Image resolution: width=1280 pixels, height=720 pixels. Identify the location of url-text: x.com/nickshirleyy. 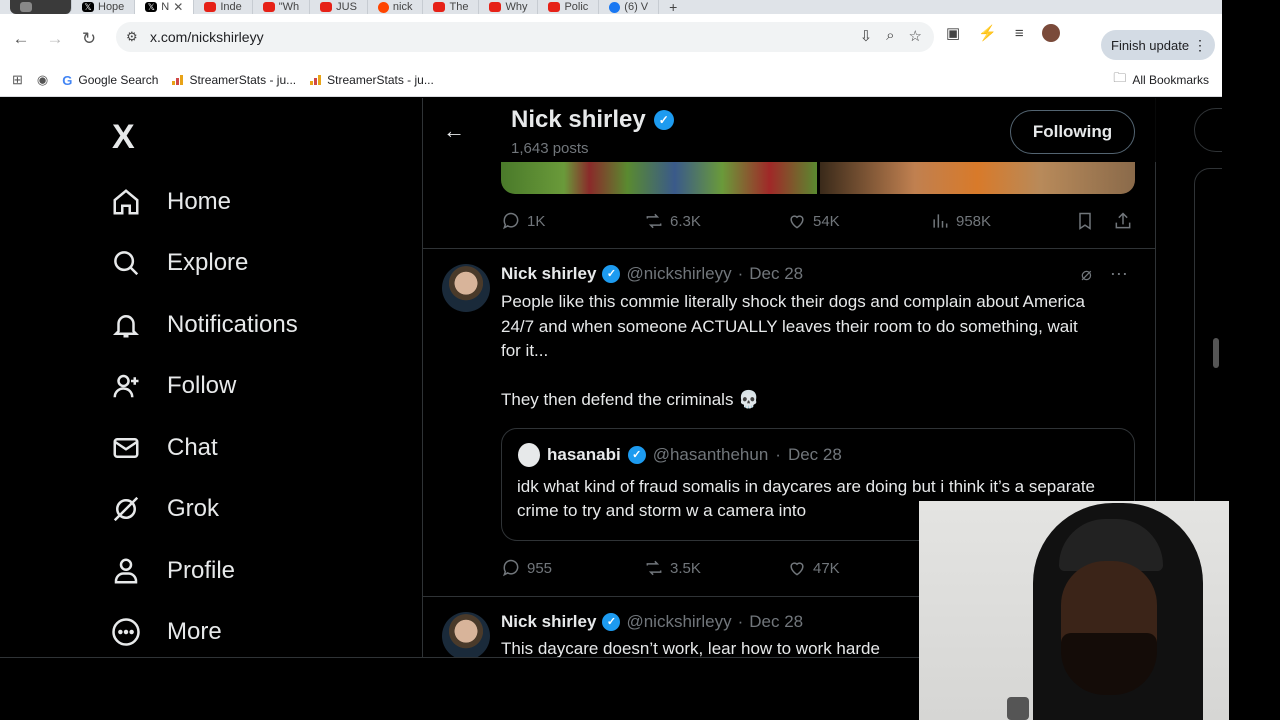
(207, 37).